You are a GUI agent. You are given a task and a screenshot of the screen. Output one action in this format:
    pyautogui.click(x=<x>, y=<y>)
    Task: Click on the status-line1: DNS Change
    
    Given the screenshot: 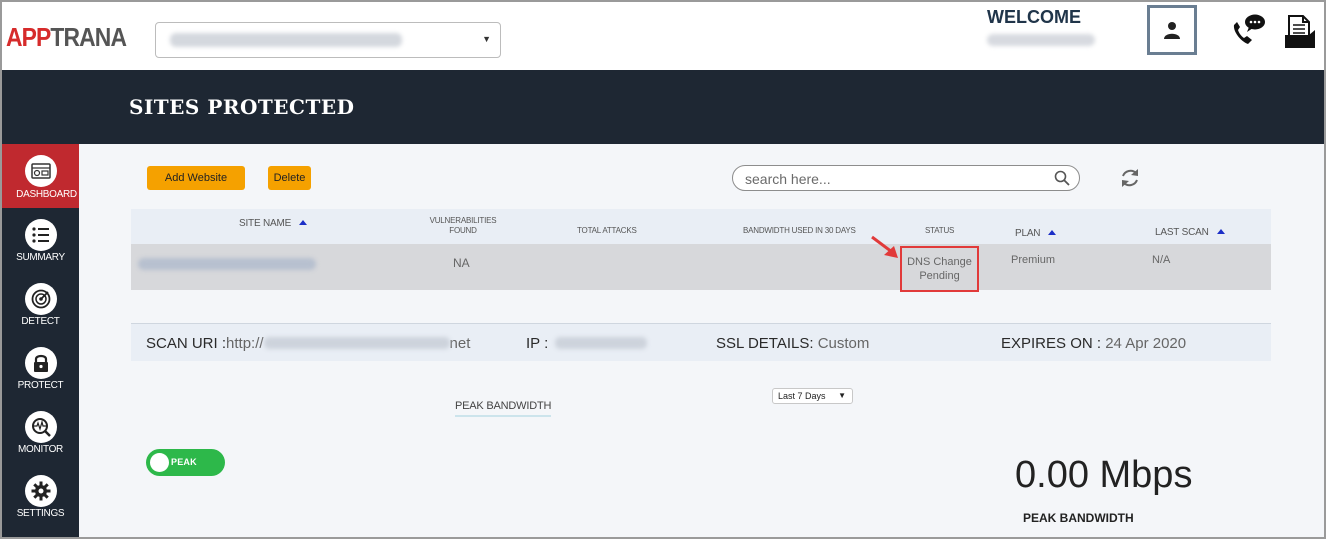 What is the action you would take?
    pyautogui.click(x=939, y=262)
    